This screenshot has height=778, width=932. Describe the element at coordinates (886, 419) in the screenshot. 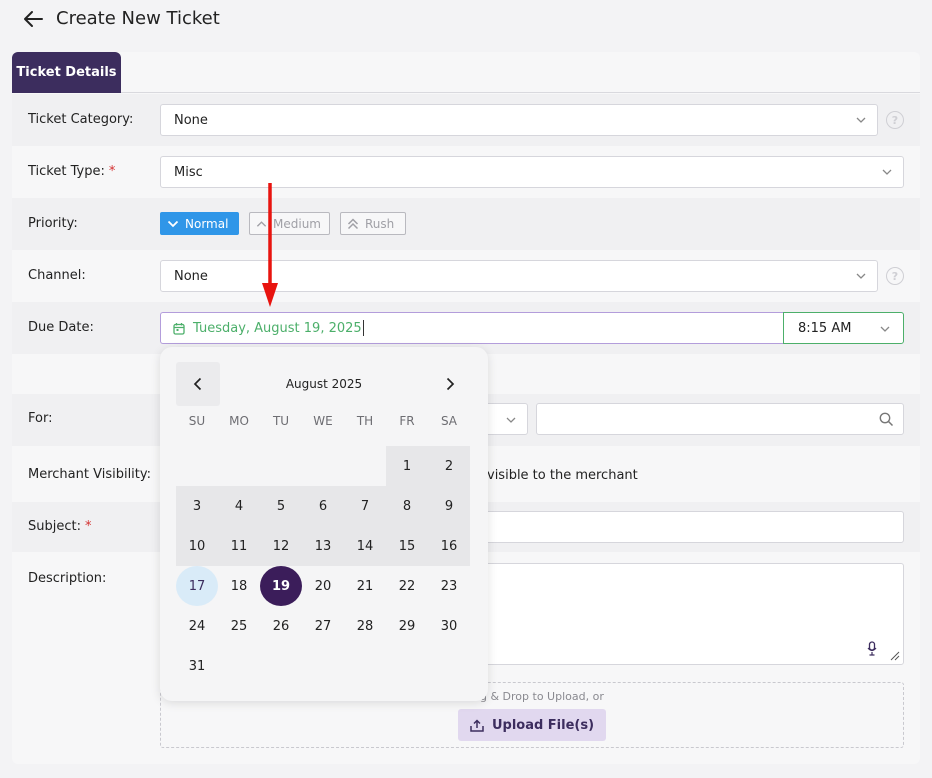

I see `search-icon` at that location.